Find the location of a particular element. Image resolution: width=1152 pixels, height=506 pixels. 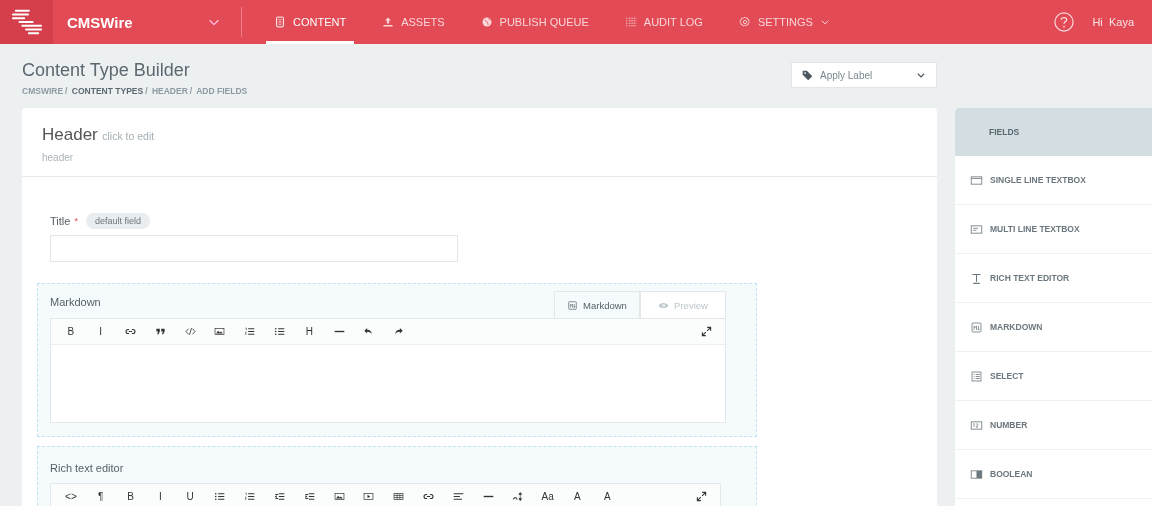

nav-tab: AUDIT LOG is located at coordinates (663, 22).